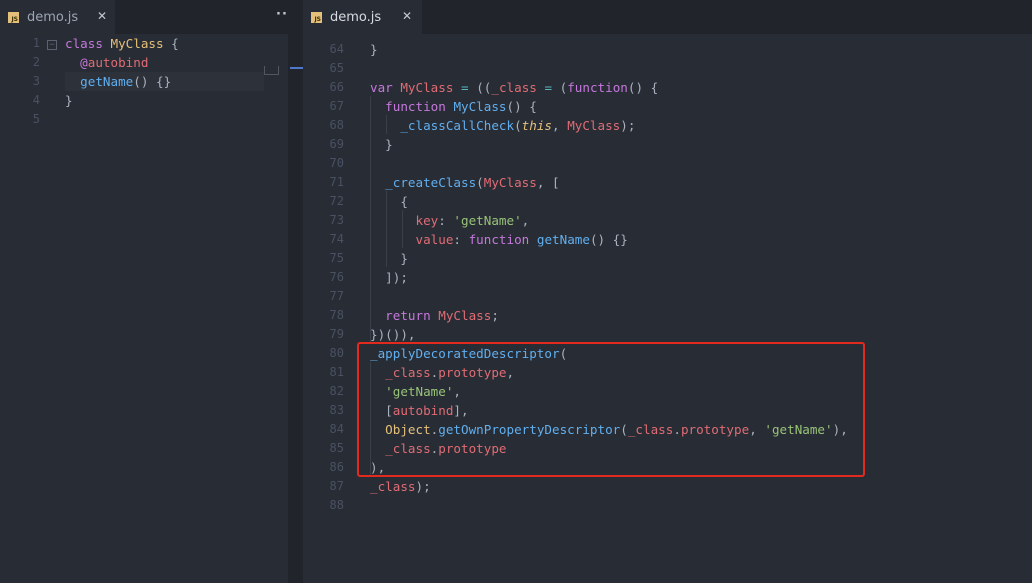 The height and width of the screenshot is (583, 1032). What do you see at coordinates (336, 220) in the screenshot?
I see `line-number: 73` at bounding box center [336, 220].